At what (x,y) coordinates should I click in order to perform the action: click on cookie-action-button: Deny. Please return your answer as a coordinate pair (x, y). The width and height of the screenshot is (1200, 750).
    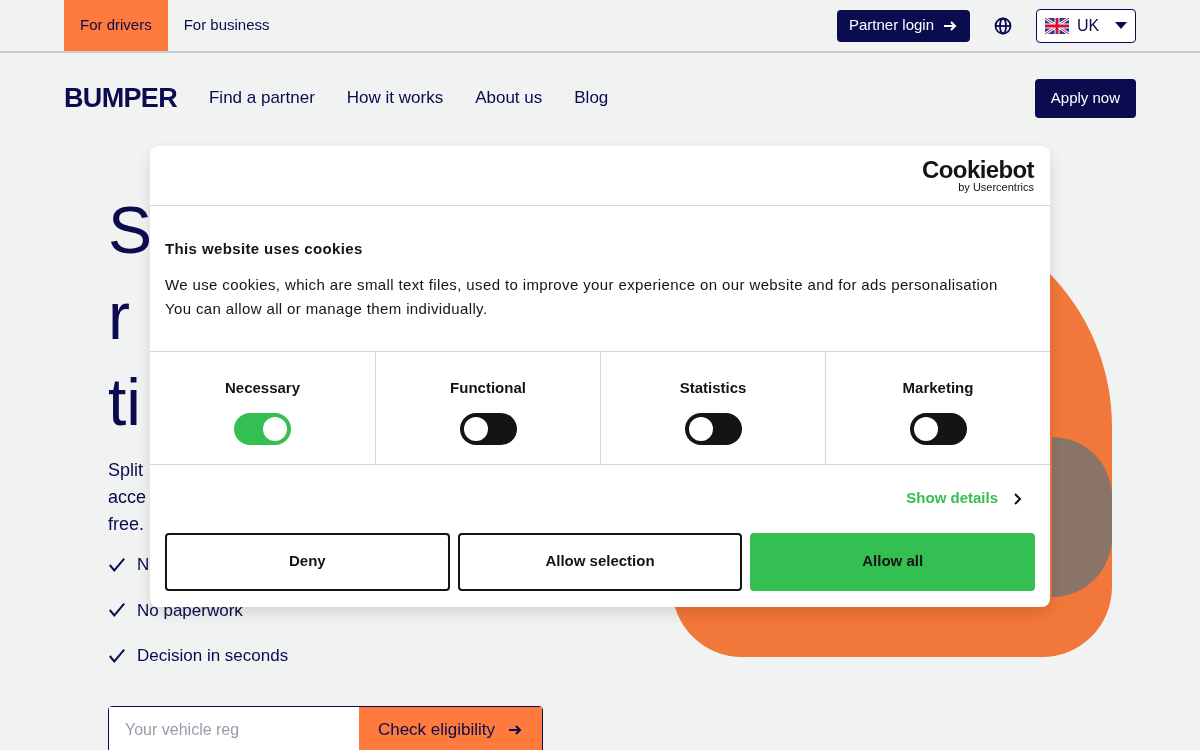
    Looking at the image, I should click on (307, 561).